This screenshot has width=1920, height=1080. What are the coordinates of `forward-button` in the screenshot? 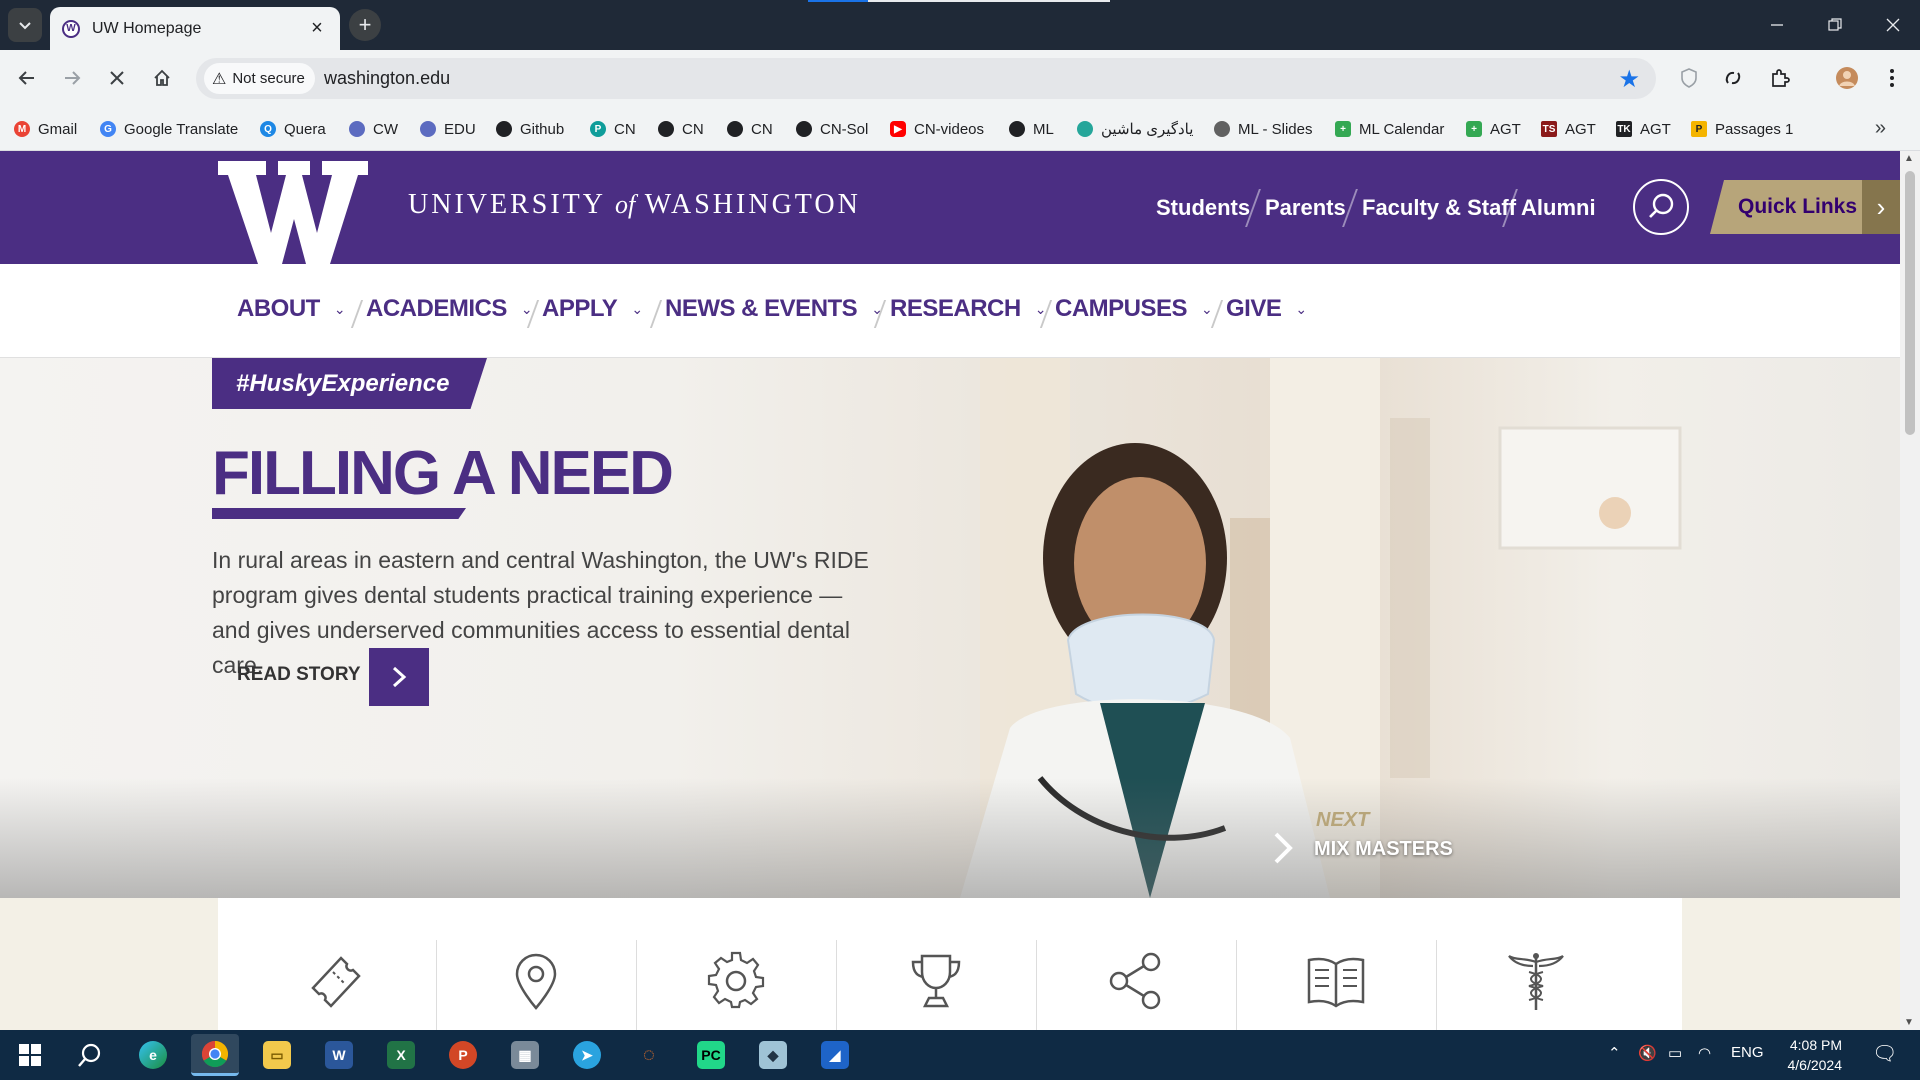 It's located at (72, 78).